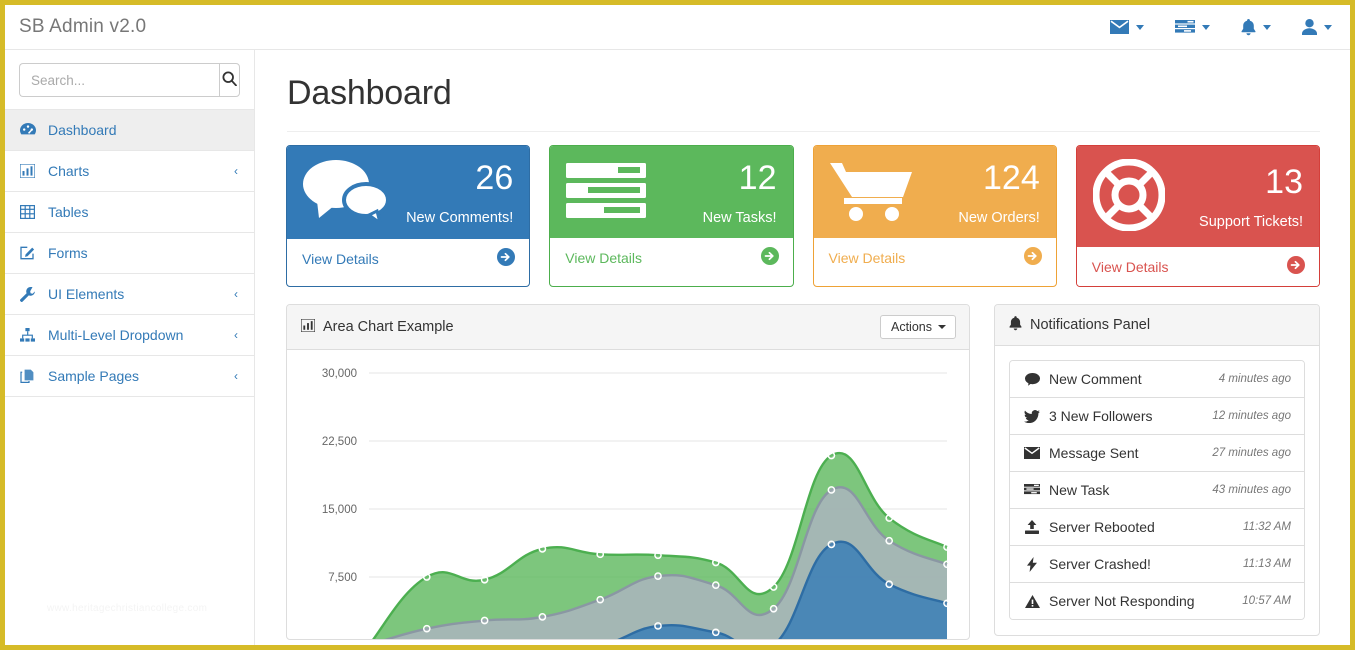 The image size is (1355, 650). Describe the element at coordinates (30, 294) in the screenshot. I see `wrench-icon` at that location.